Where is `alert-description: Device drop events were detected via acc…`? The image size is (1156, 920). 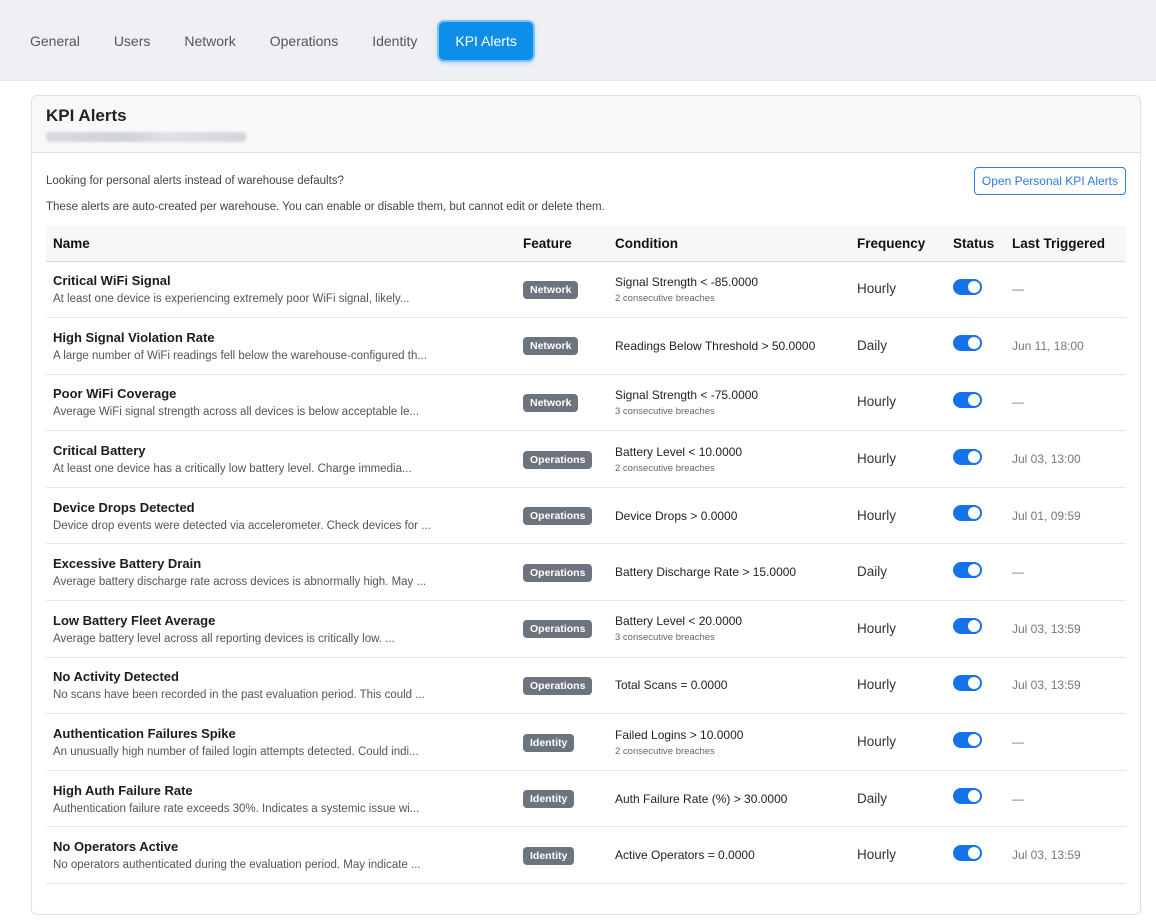
alert-description: Device drop events were detected via acc… is located at coordinates (242, 525).